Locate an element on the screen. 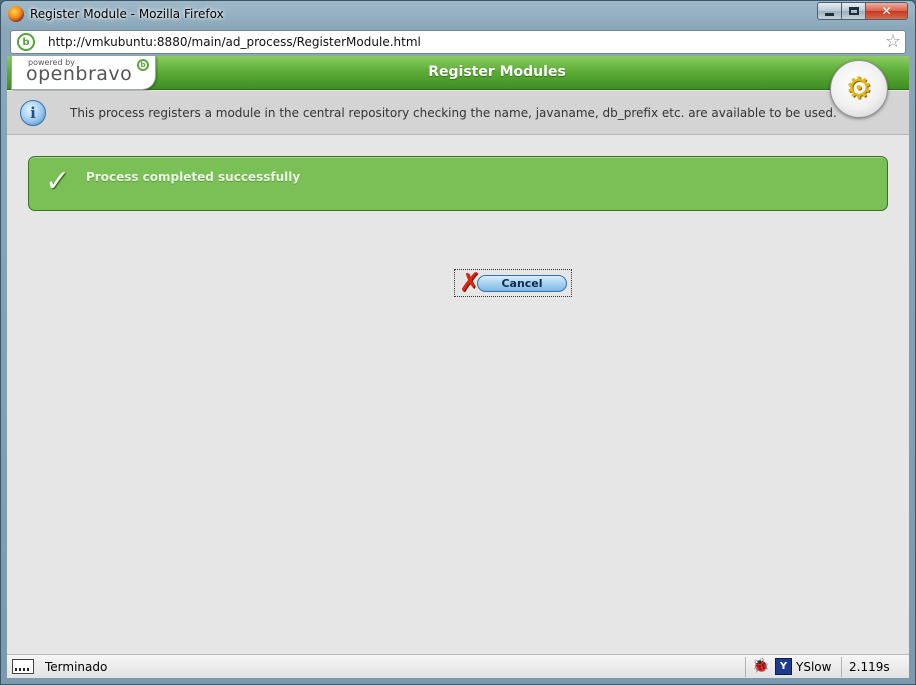 The image size is (916, 685). close-button: ✕ is located at coordinates (886, 11).